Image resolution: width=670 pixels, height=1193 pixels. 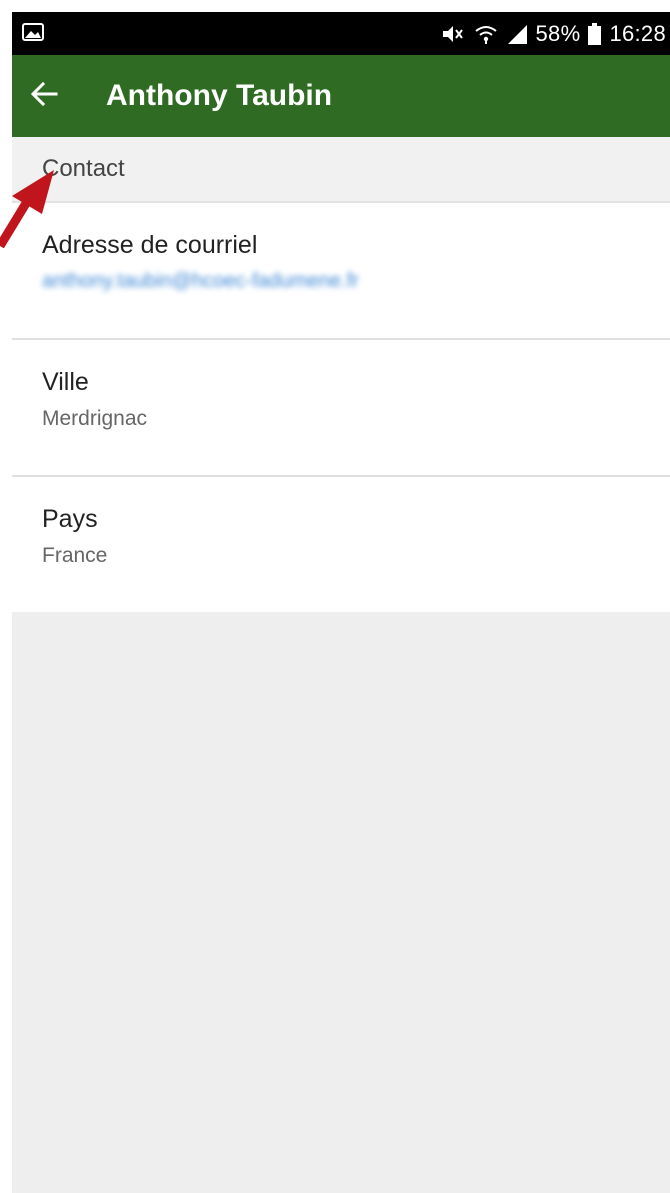 What do you see at coordinates (150, 245) in the screenshot?
I see `field-label: Adresse de courriel` at bounding box center [150, 245].